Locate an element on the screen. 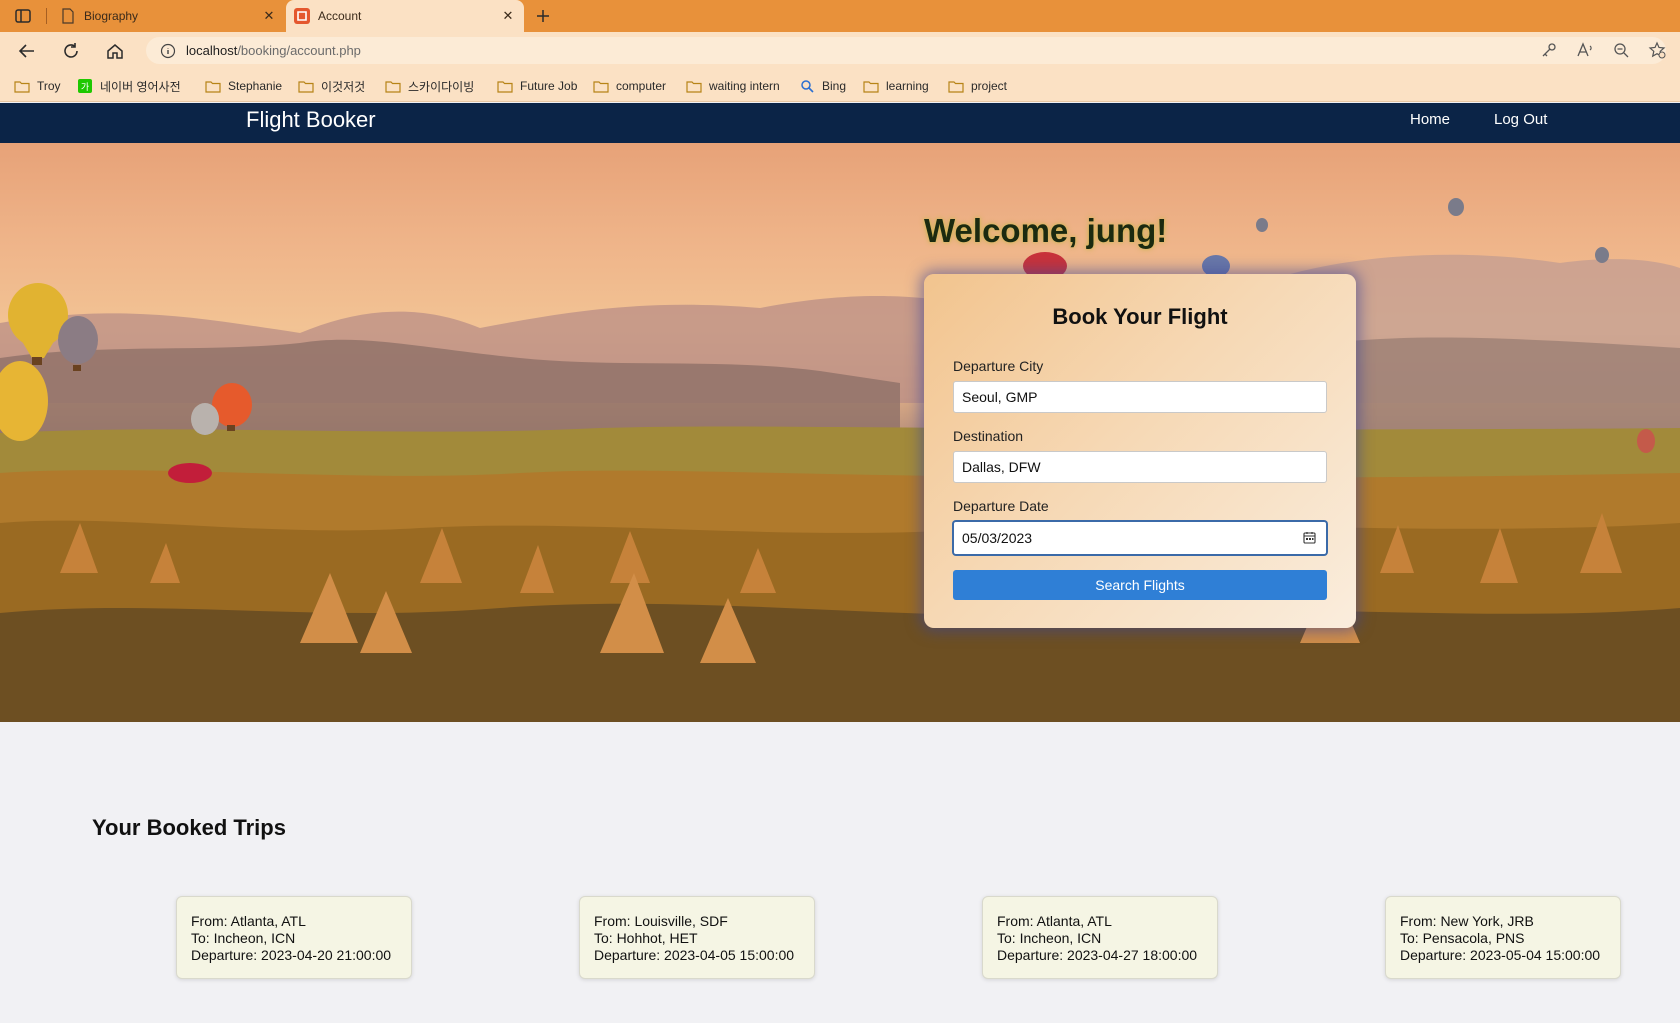  bookmark-skydiving: 스카이다이빙 is located at coordinates (429, 86).